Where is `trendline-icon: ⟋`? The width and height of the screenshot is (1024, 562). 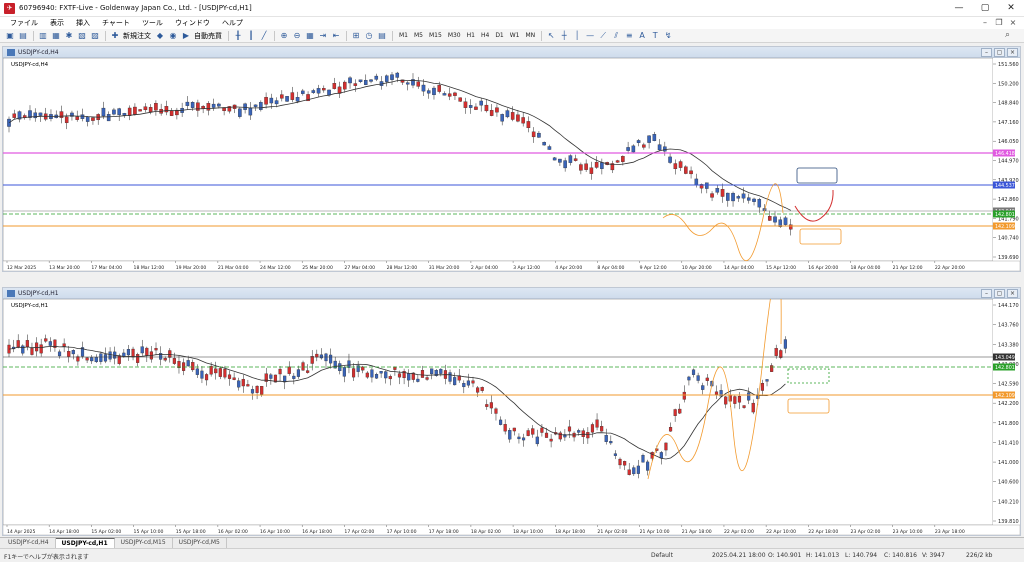 trendline-icon: ⟋ is located at coordinates (603, 35).